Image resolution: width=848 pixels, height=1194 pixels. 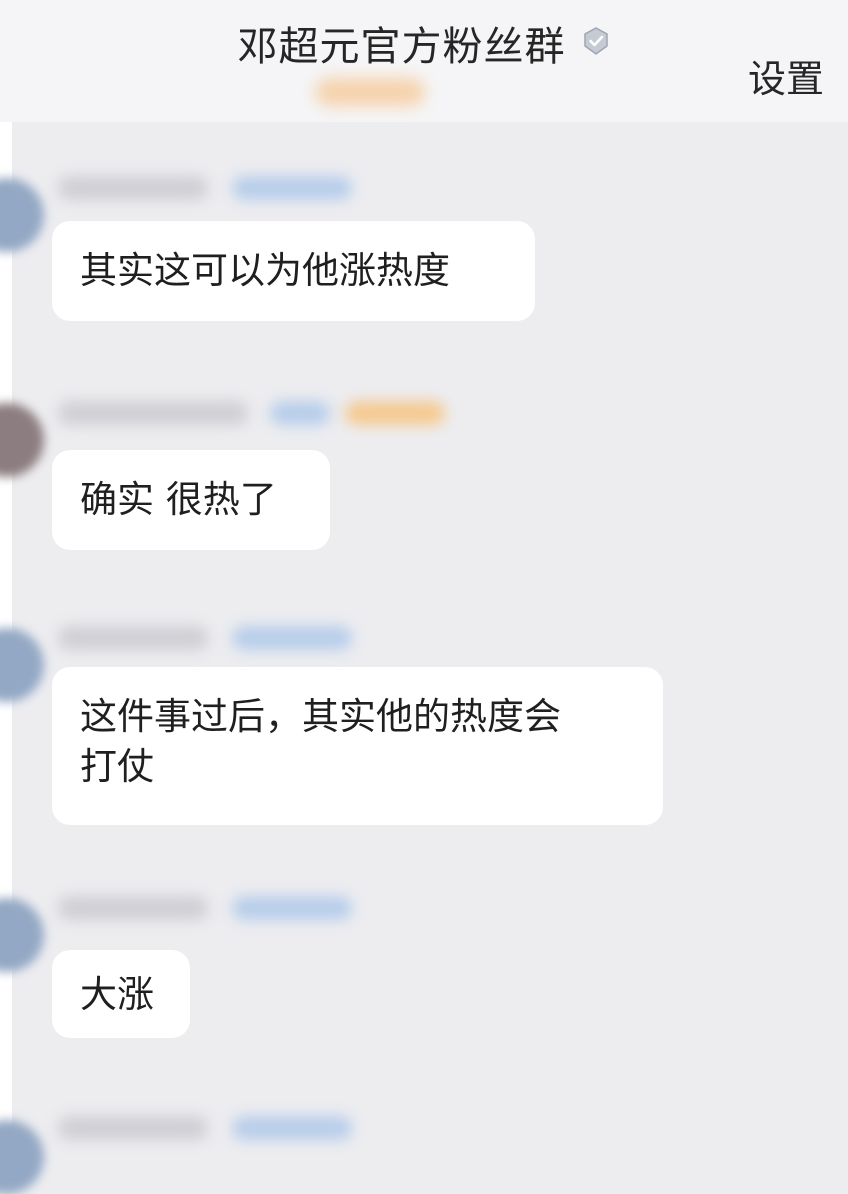 I want to click on title-row: 邓超元官方粉丝群, so click(x=424, y=43).